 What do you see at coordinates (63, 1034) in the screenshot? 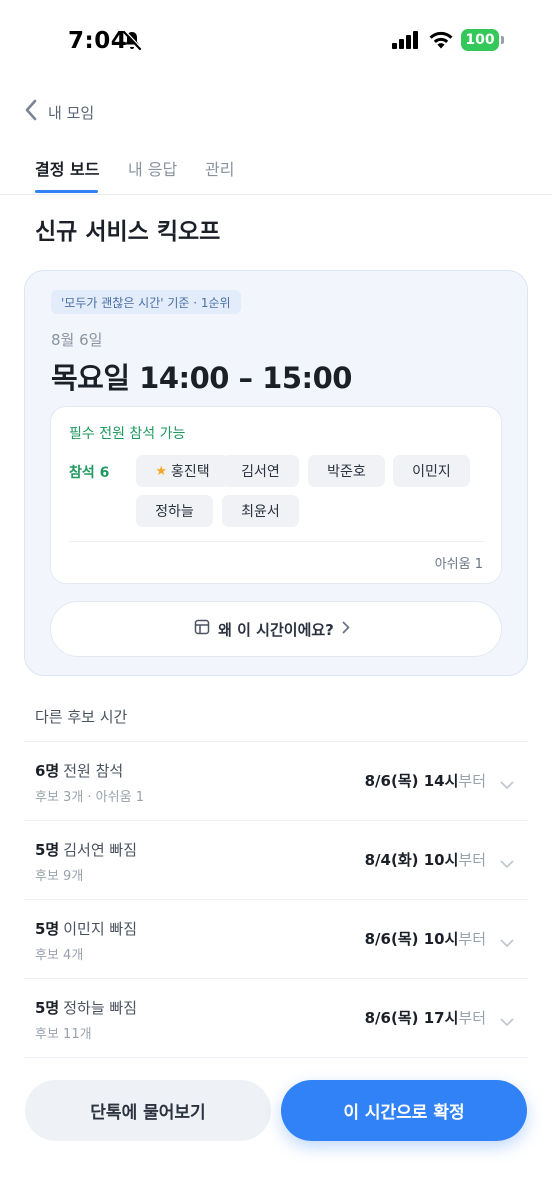
I see `candidate-sub: 후보 11개` at bounding box center [63, 1034].